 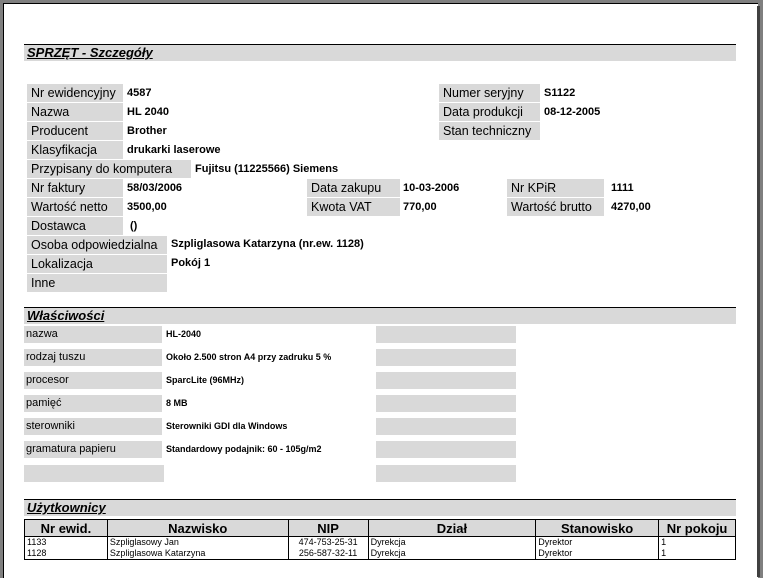 What do you see at coordinates (328, 542) in the screenshot?
I see `cell-nip: 474-753-25-31` at bounding box center [328, 542].